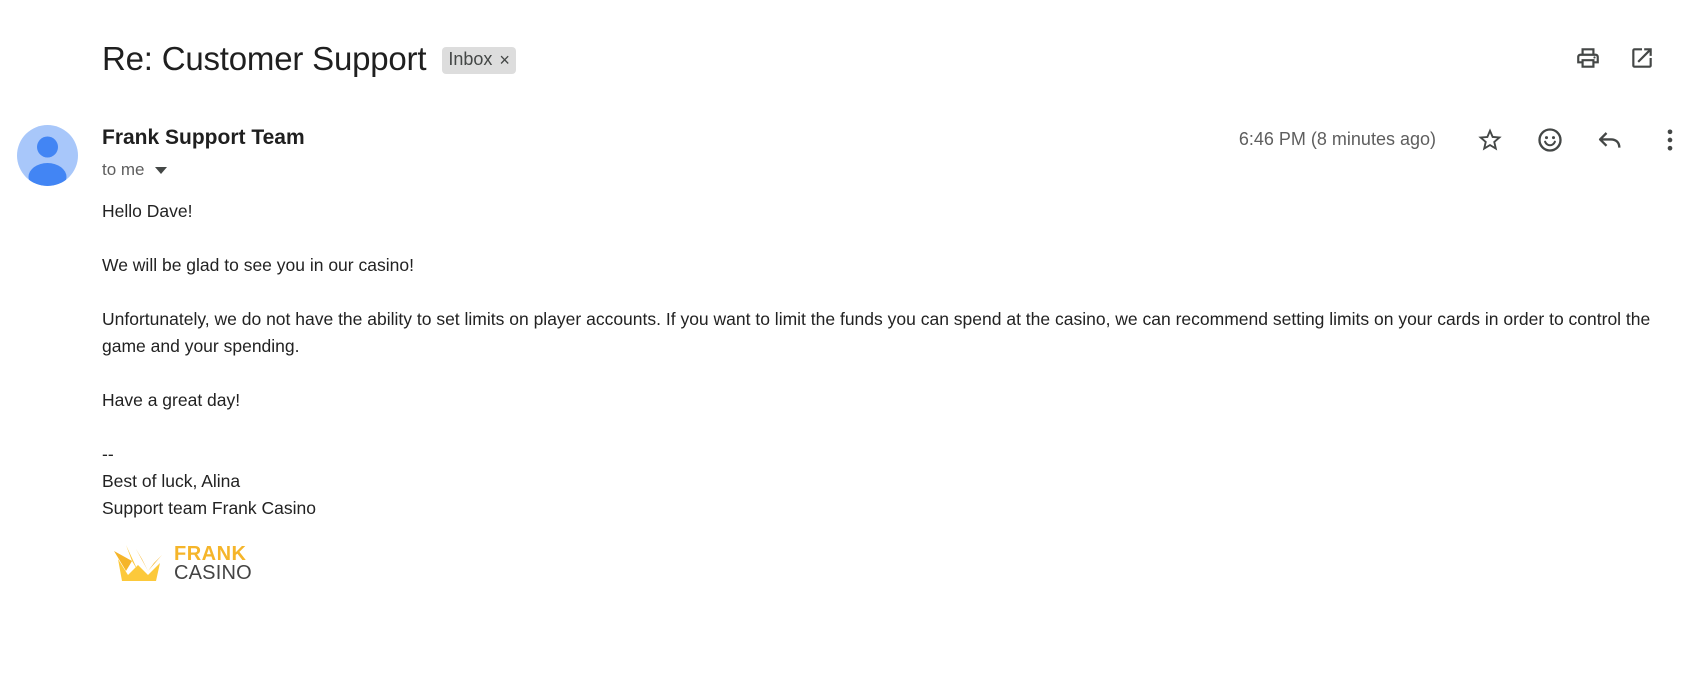  Describe the element at coordinates (160, 170) in the screenshot. I see `show-details-dropdown-icon` at that location.